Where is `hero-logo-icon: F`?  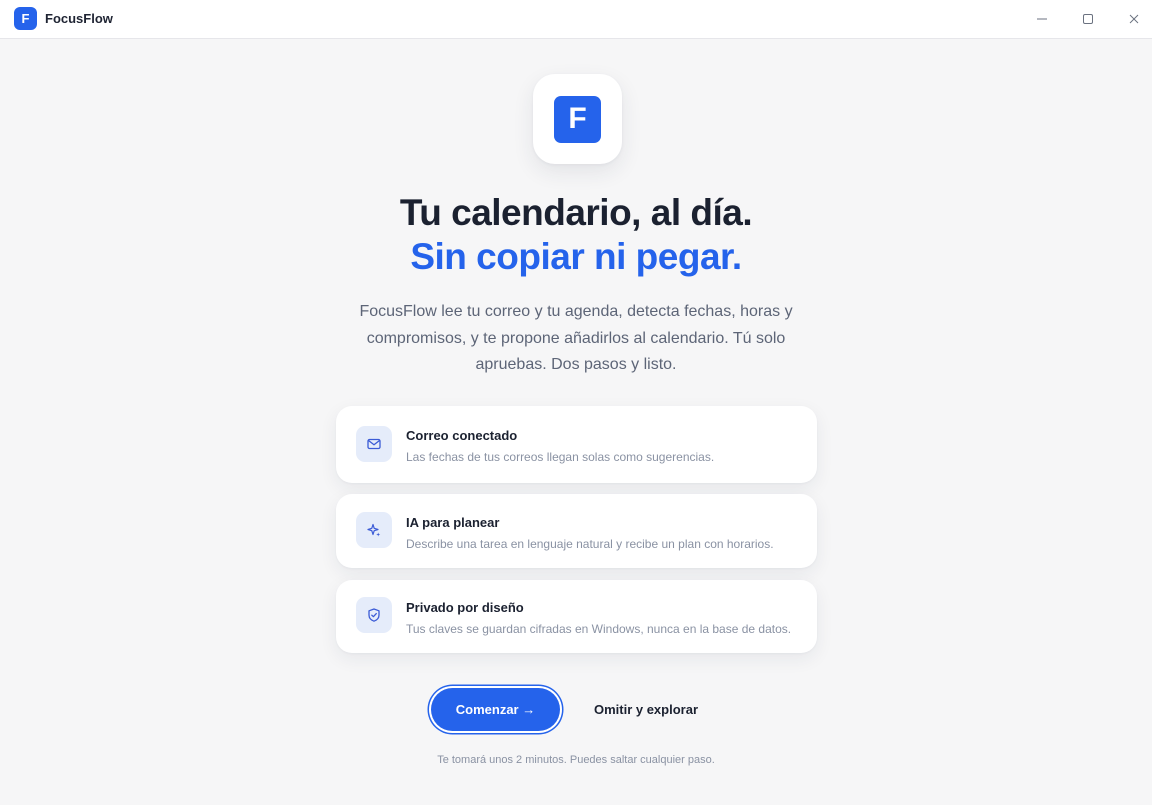 hero-logo-icon: F is located at coordinates (577, 119).